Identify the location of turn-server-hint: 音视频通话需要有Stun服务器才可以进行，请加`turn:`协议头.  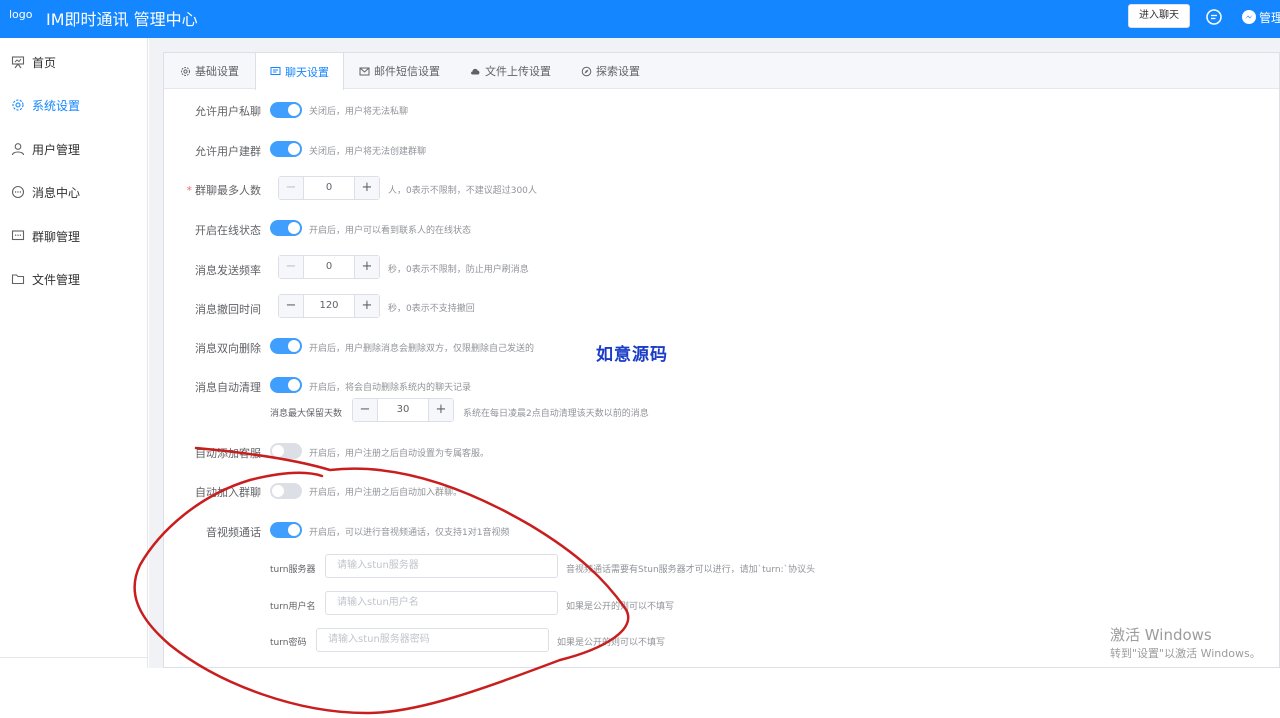
(691, 570).